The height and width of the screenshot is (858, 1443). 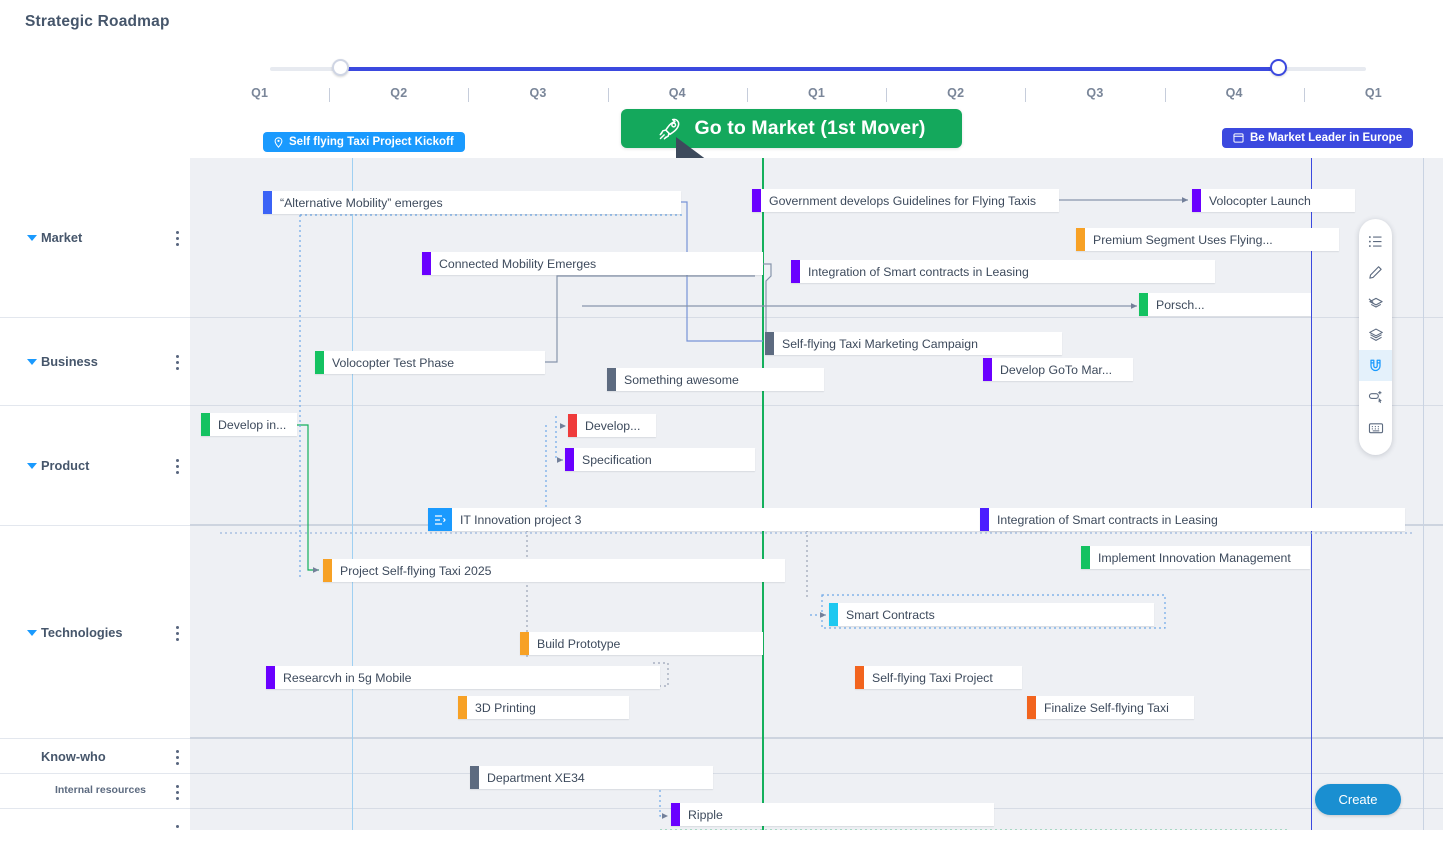 I want to click on task-bar: Specification, so click(x=660, y=459).